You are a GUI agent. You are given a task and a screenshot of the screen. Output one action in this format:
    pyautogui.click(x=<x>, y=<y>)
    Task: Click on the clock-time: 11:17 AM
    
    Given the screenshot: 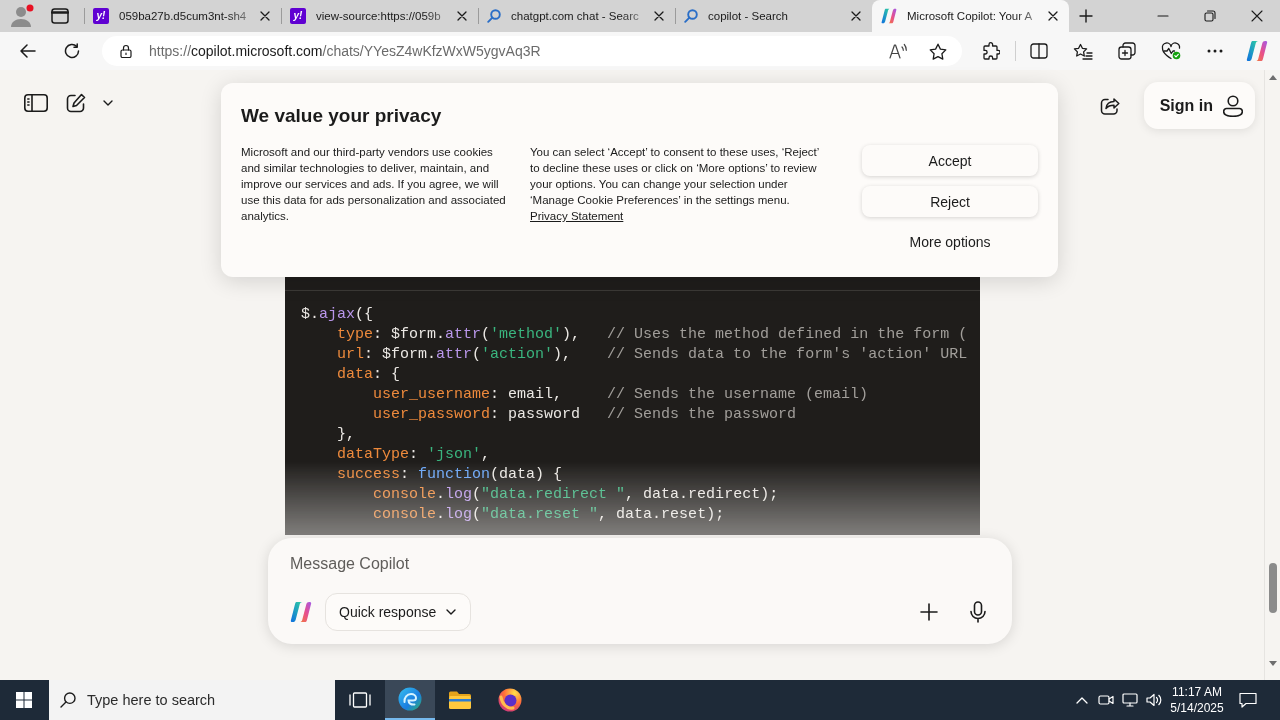 What is the action you would take?
    pyautogui.click(x=1197, y=692)
    